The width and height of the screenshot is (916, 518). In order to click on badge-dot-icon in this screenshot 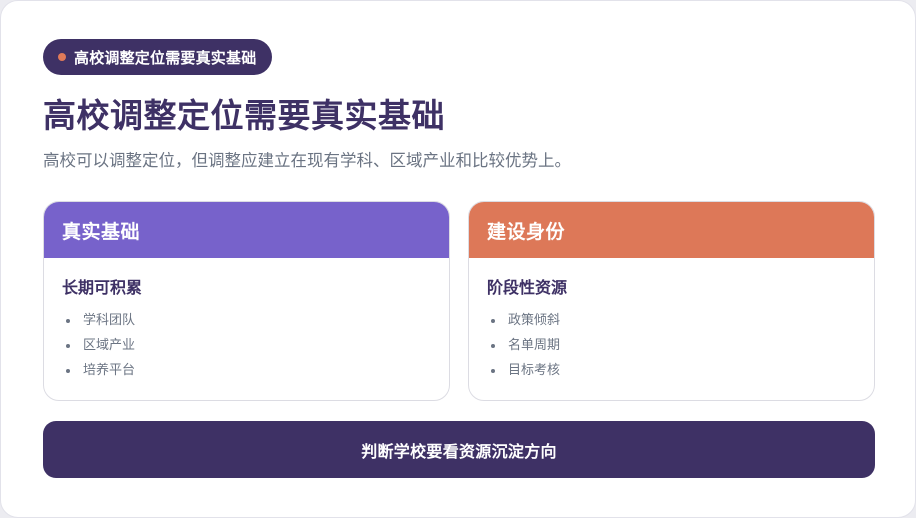, I will do `click(62, 57)`.